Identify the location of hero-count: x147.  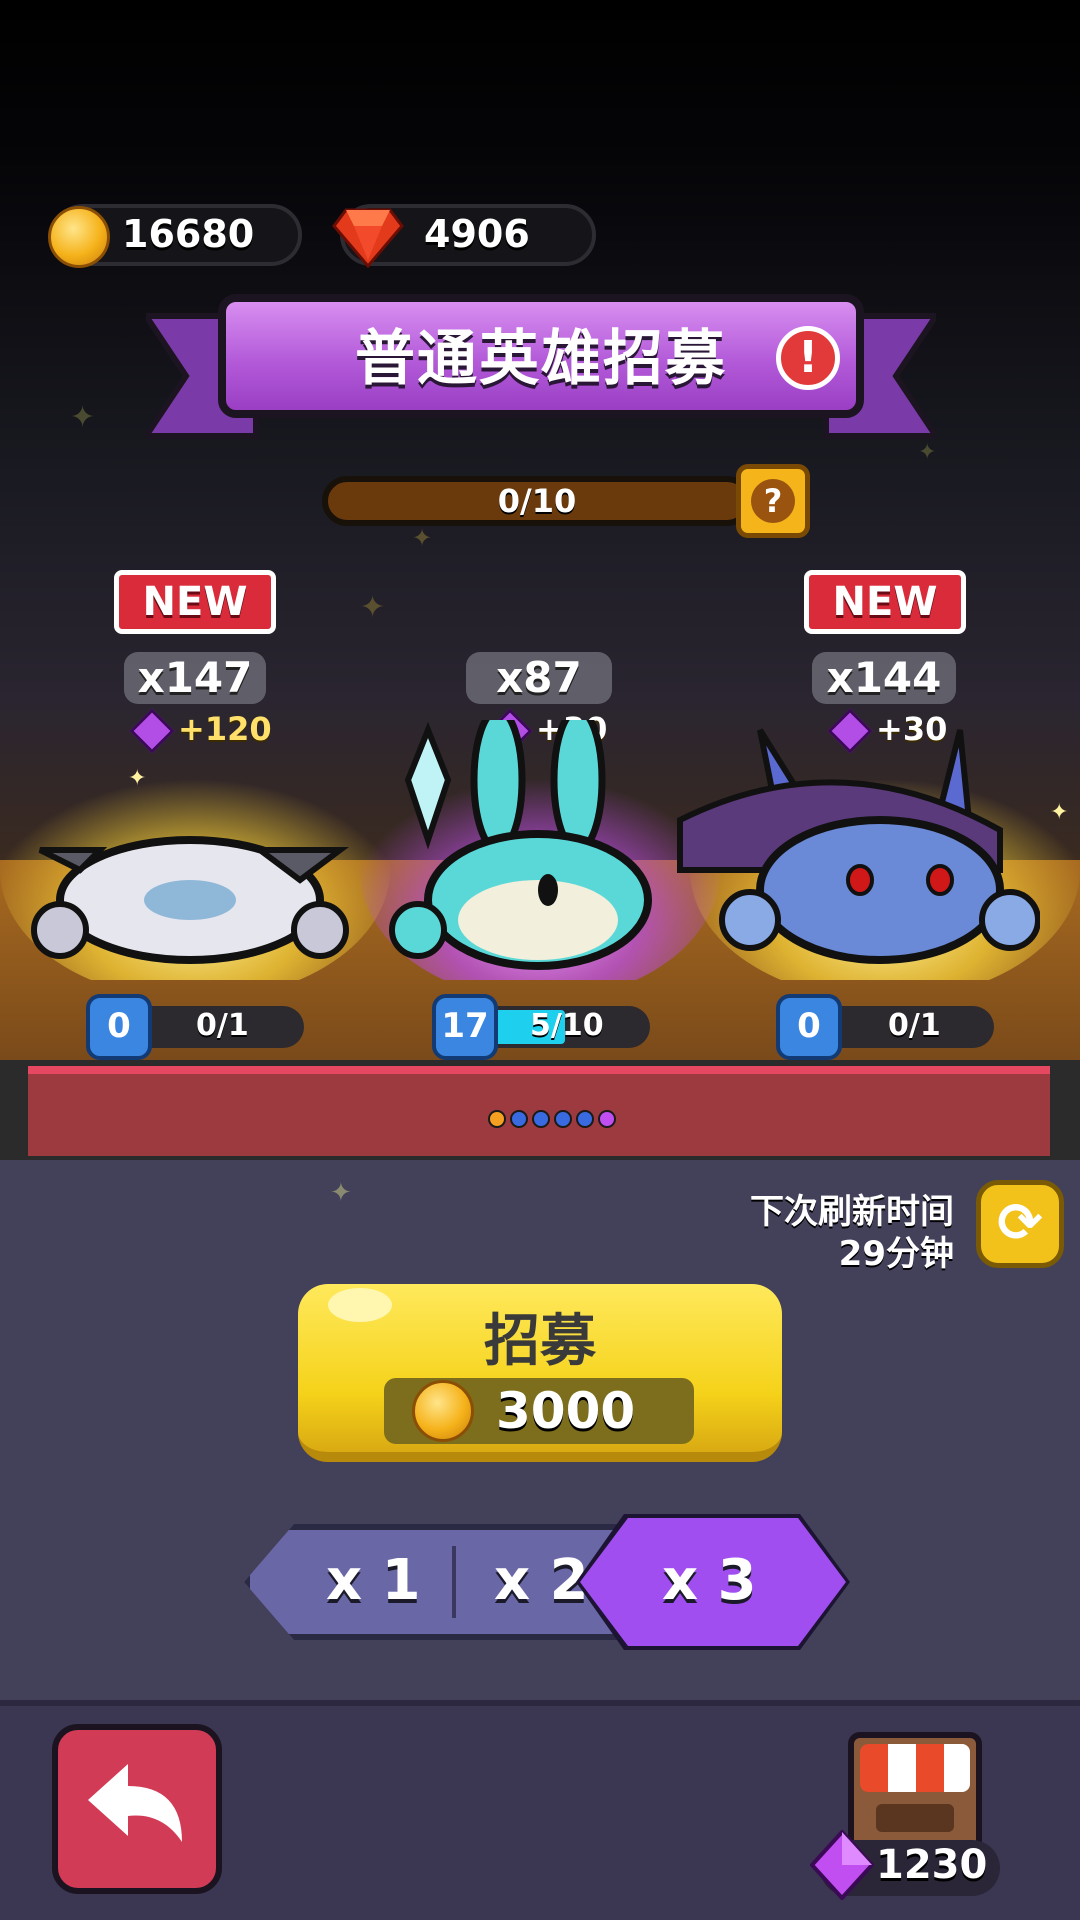
(195, 678).